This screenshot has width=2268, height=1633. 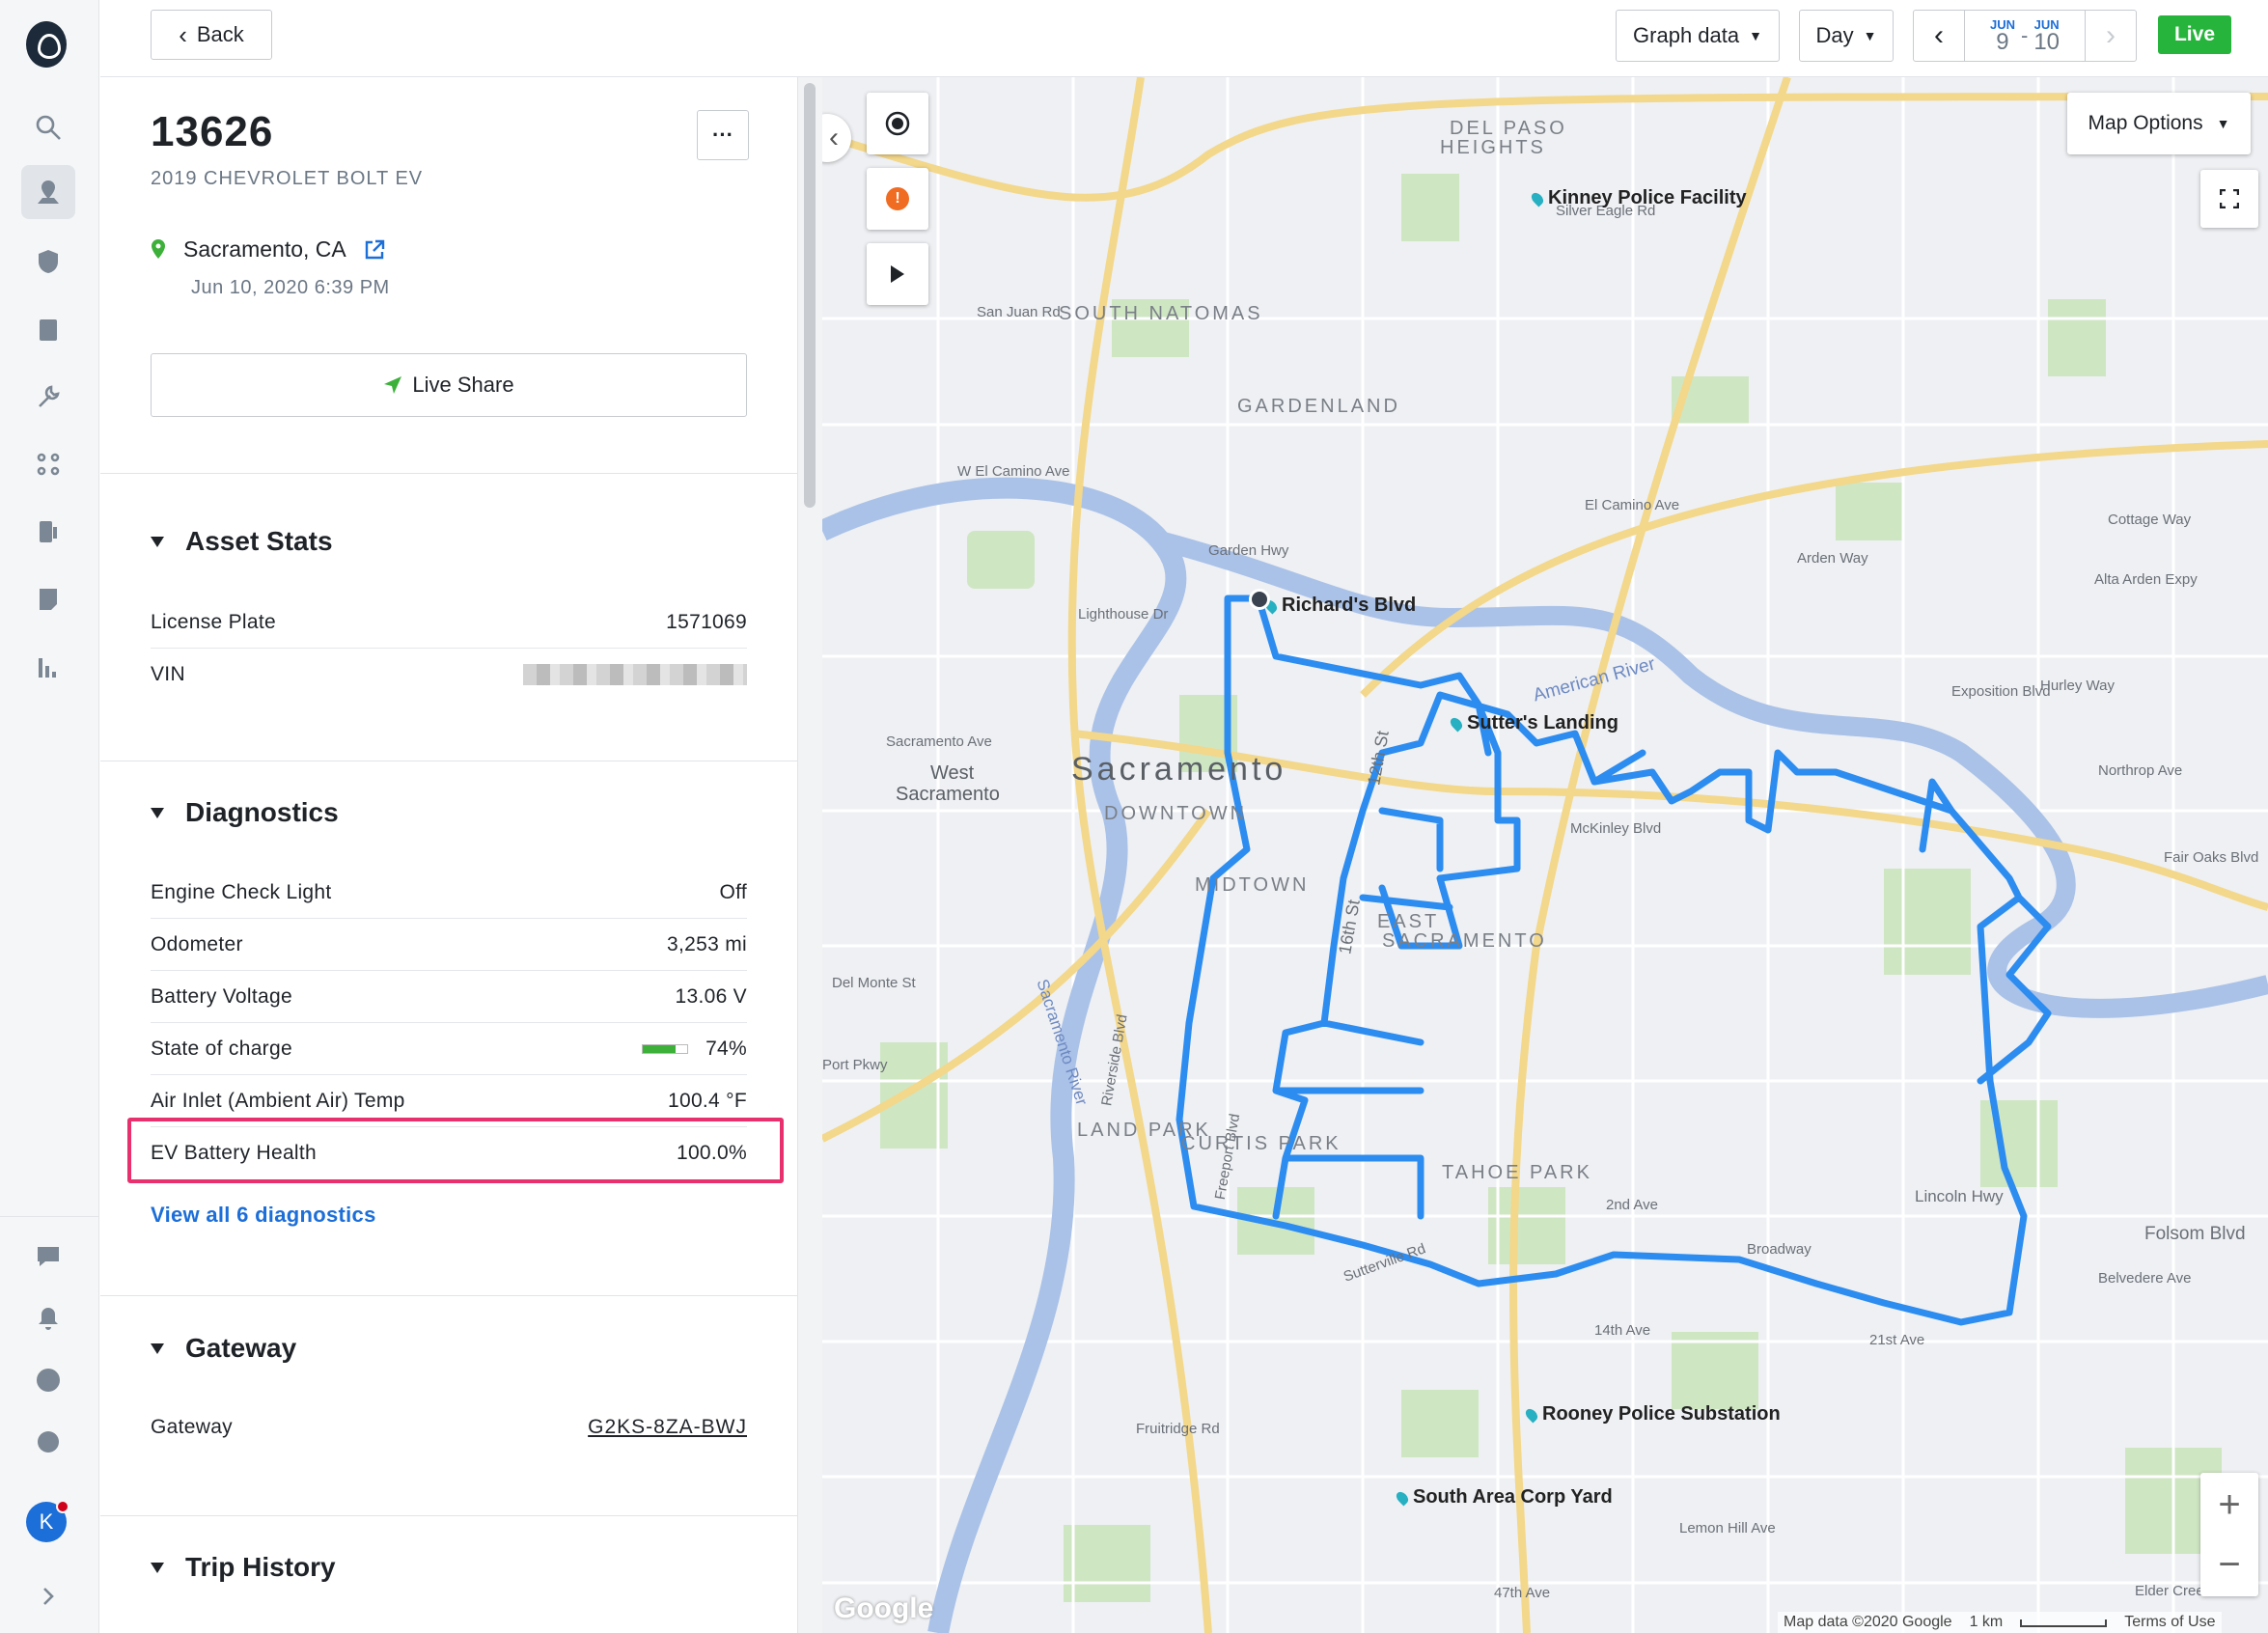 What do you see at coordinates (449, 385) in the screenshot?
I see `live-share-button: Live Share` at bounding box center [449, 385].